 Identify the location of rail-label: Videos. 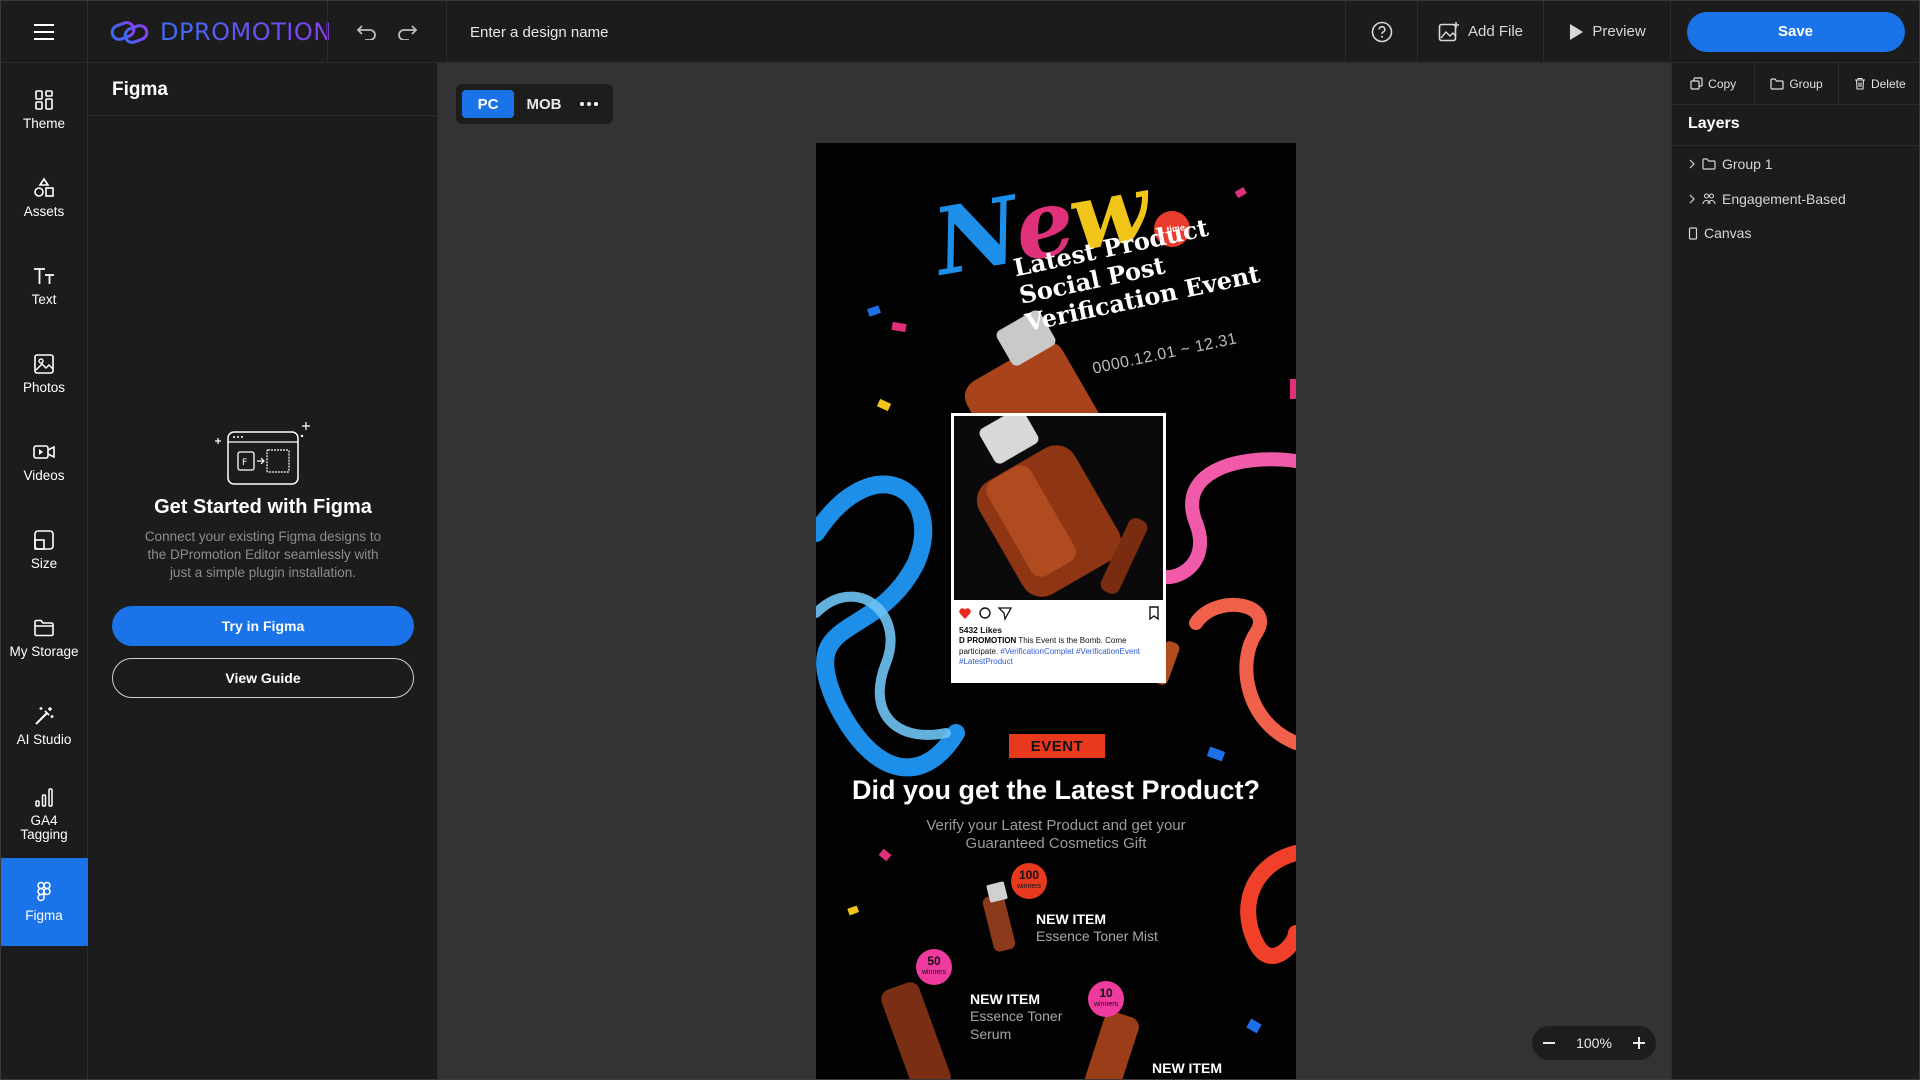
(44, 475).